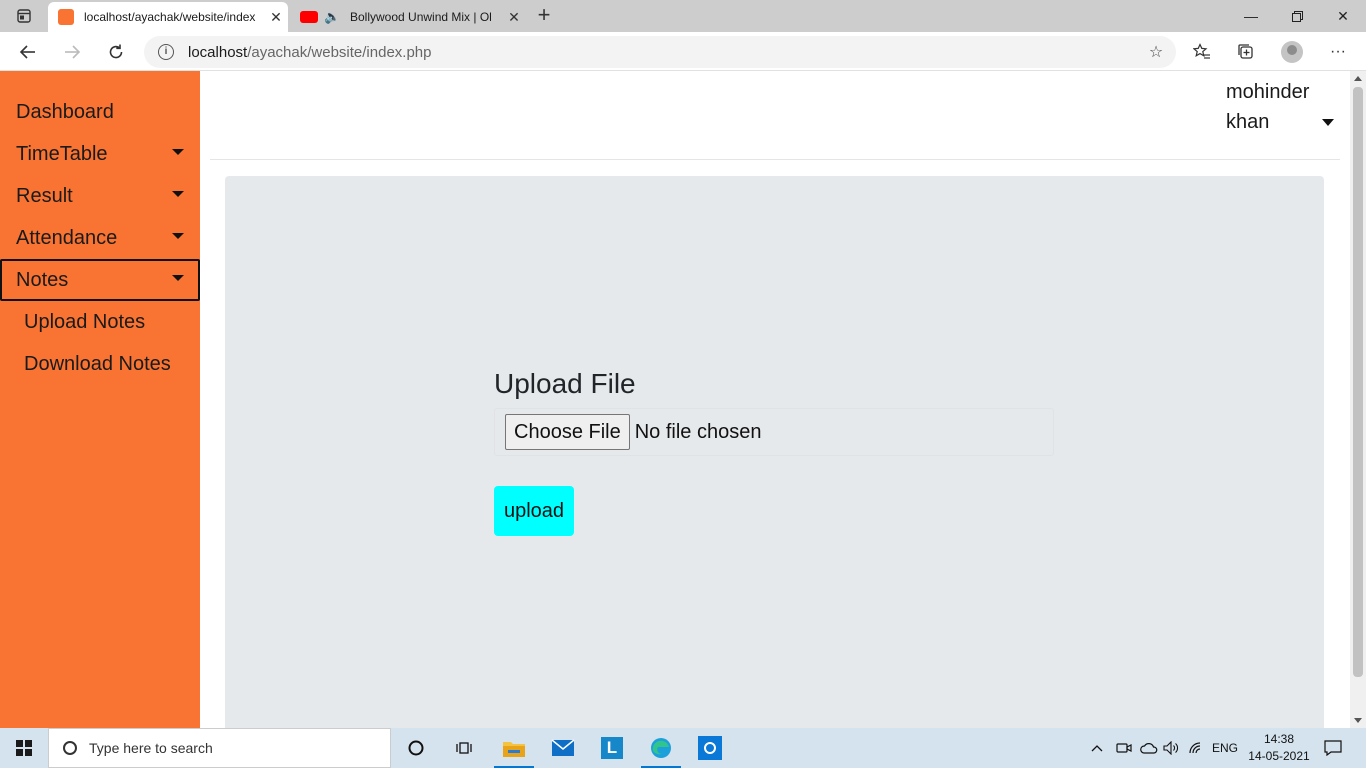 Image resolution: width=1366 pixels, height=768 pixels. Describe the element at coordinates (100, 280) in the screenshot. I see `sidebar-item-notes: Notes` at that location.